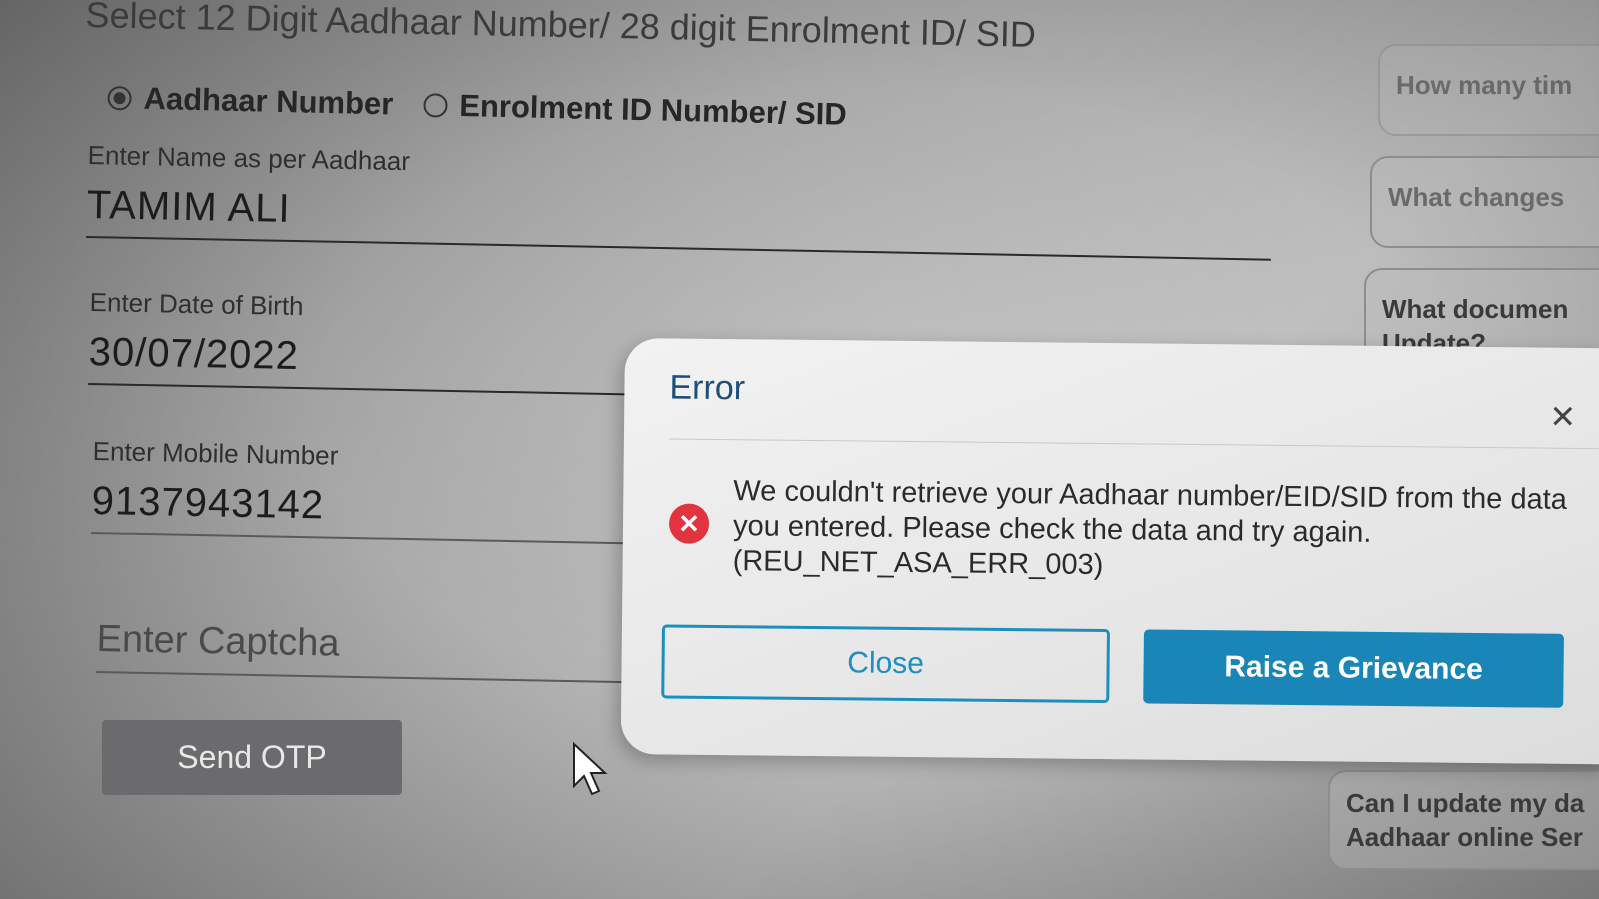 The width and height of the screenshot is (1599, 899). I want to click on id-type-radio-group: Aadhaar Number Enrolment ID Number/ SID, so click(492, 106).